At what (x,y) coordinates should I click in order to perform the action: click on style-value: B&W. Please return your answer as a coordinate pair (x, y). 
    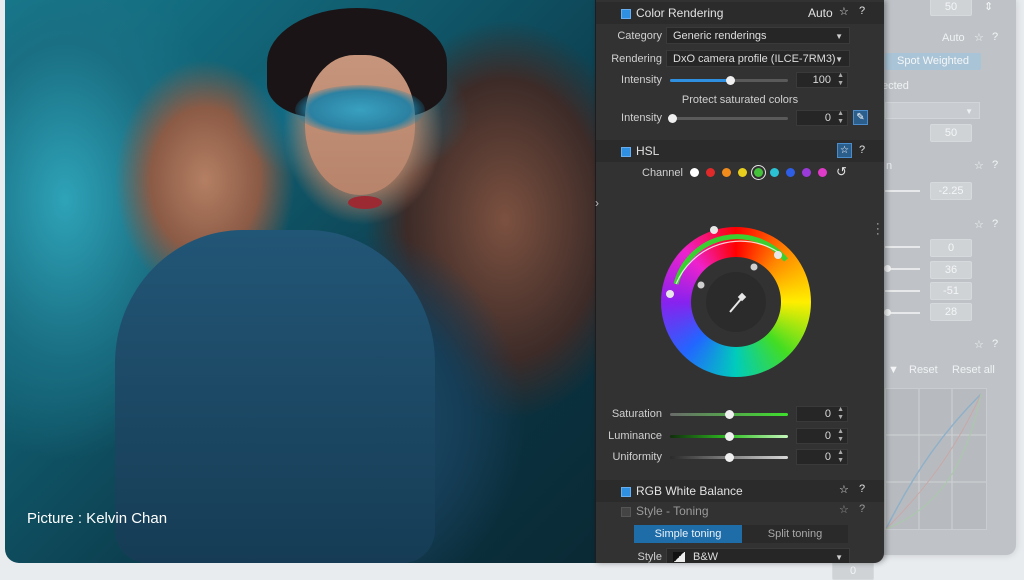
    Looking at the image, I should click on (706, 557).